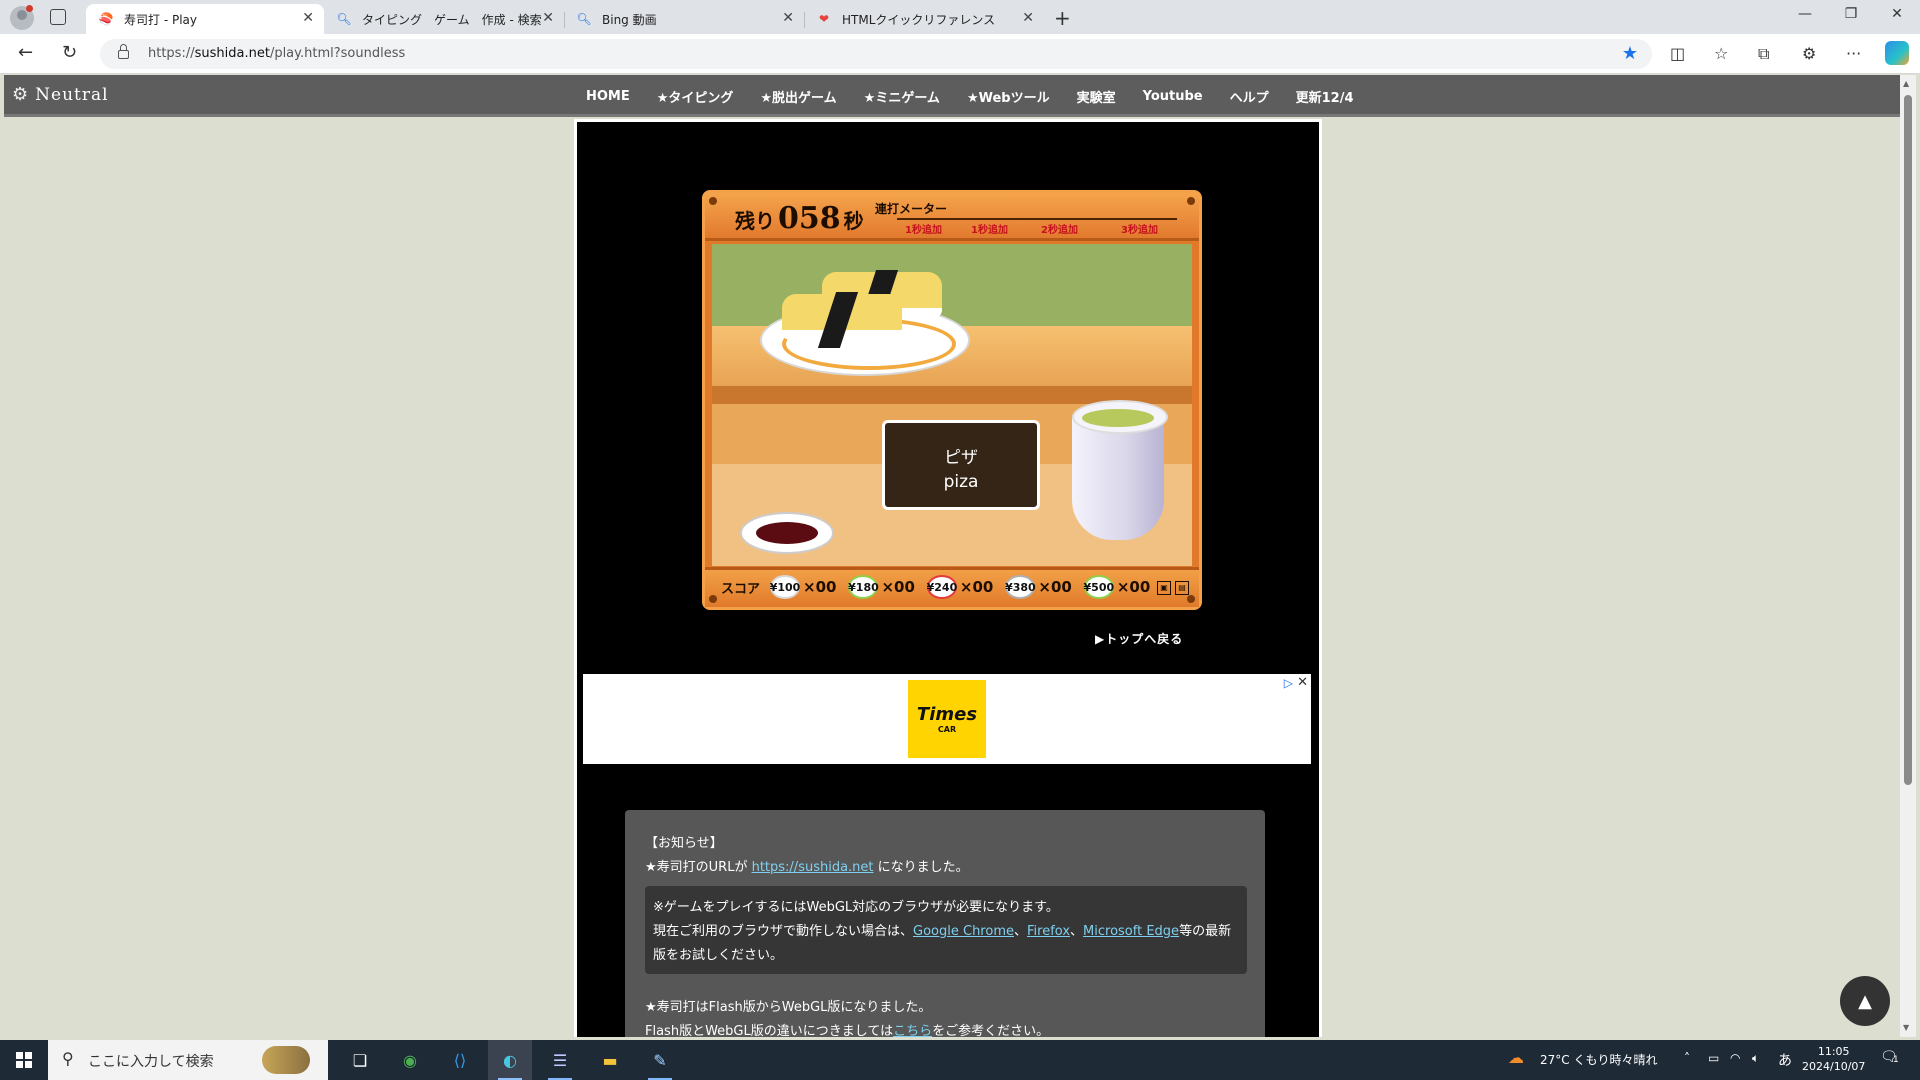  What do you see at coordinates (69, 52) in the screenshot?
I see `refresh-icon: ↻` at bounding box center [69, 52].